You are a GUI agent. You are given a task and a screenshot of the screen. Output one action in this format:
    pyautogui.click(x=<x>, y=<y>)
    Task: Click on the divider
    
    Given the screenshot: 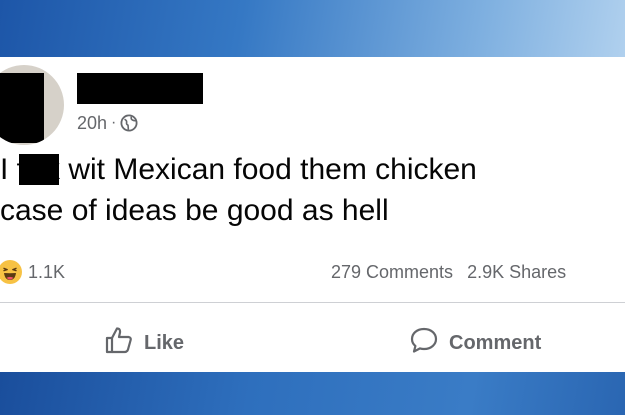 What is the action you would take?
    pyautogui.click(x=312, y=302)
    